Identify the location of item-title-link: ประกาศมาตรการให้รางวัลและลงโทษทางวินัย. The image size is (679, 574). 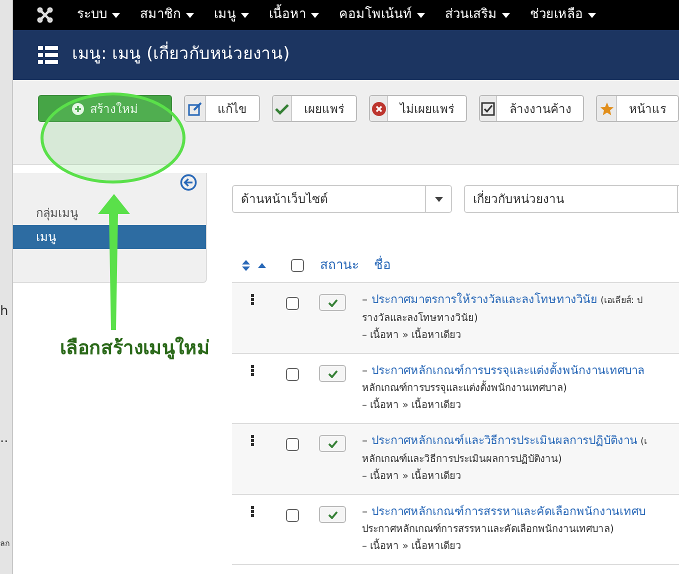
(485, 299).